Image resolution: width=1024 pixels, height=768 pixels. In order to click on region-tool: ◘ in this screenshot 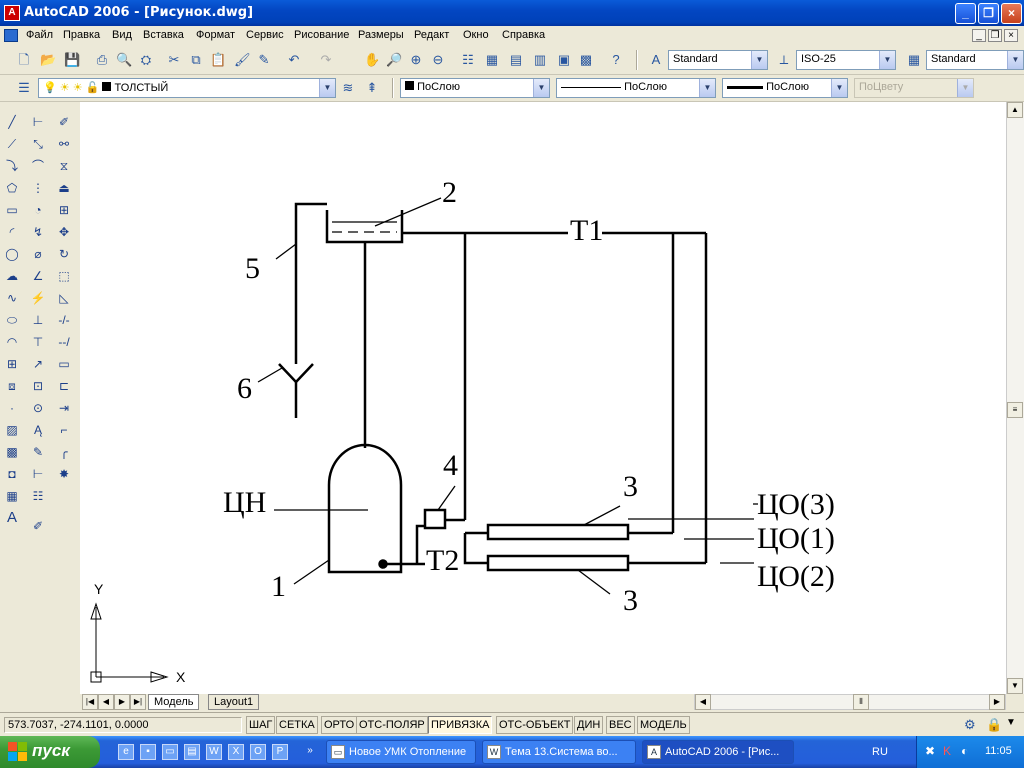, I will do `click(12, 474)`.